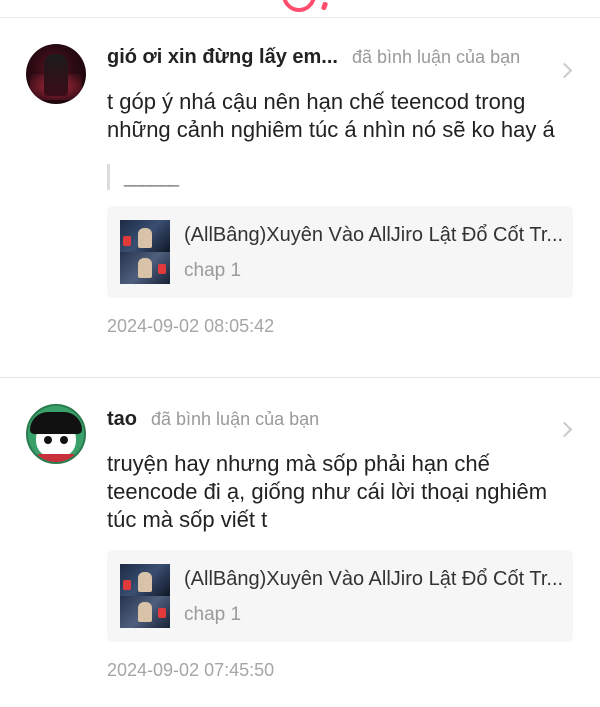  What do you see at coordinates (108, 177) in the screenshot?
I see `quote-bar` at bounding box center [108, 177].